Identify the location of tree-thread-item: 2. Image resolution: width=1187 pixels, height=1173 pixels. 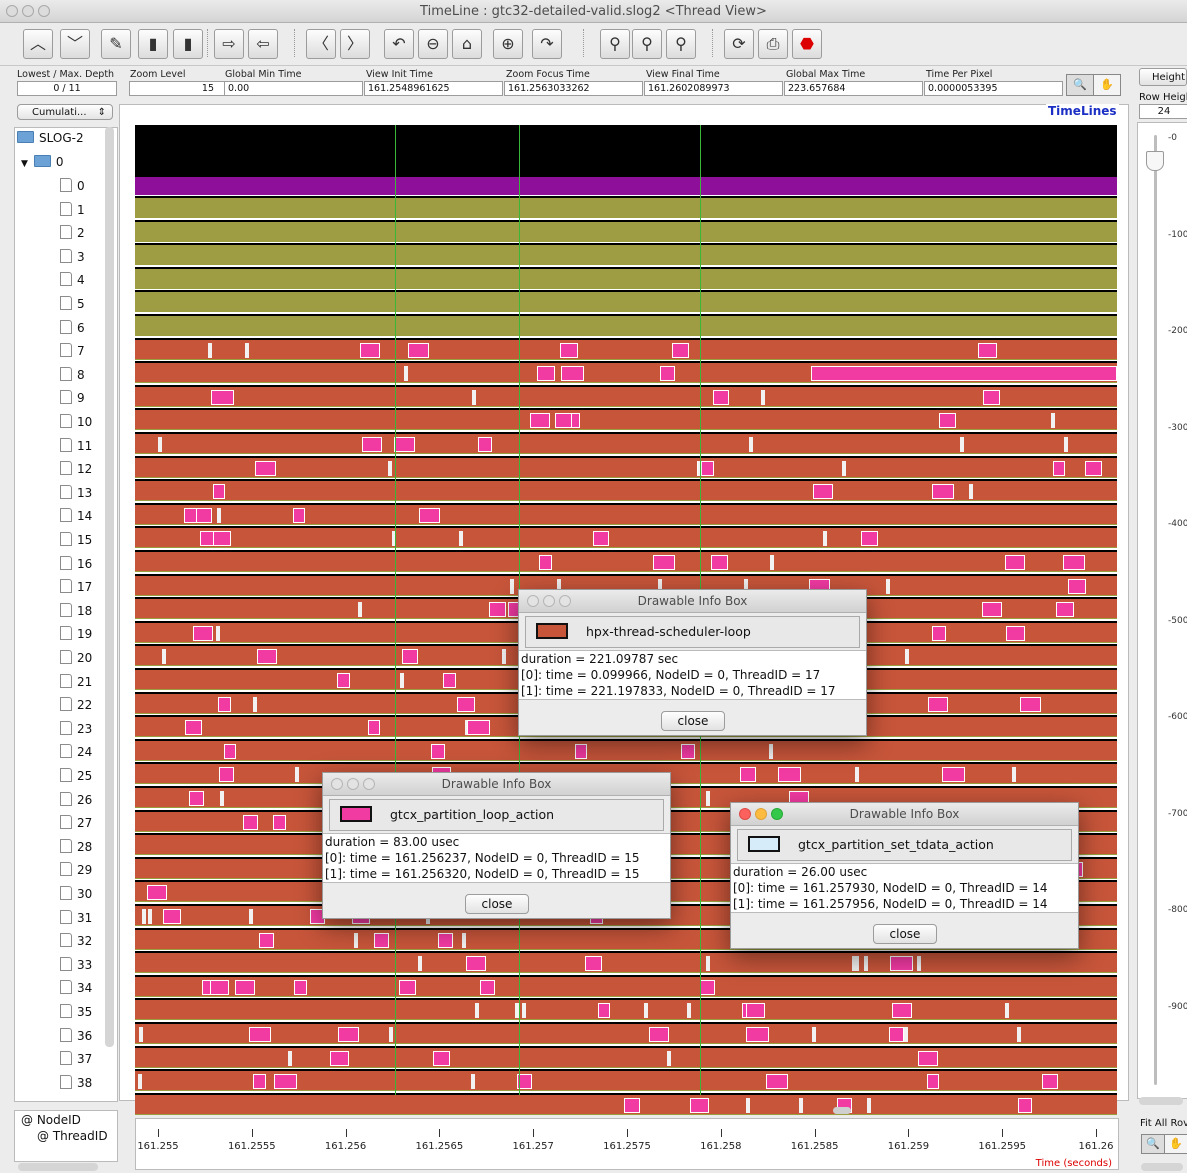
(72, 233).